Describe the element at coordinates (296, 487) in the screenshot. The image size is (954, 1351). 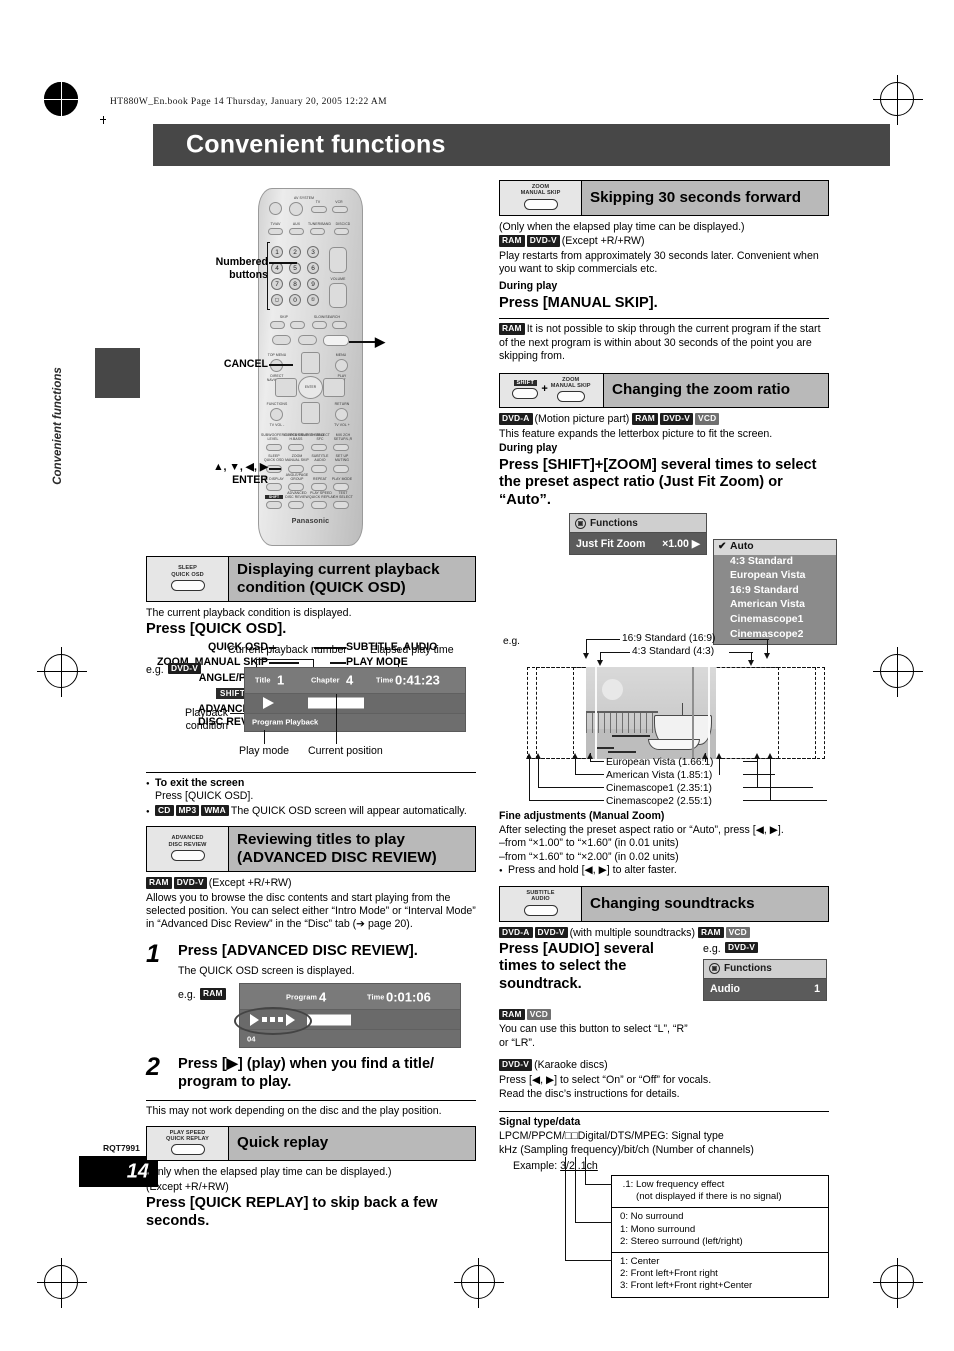
I see `remote-angle-page-button` at that location.